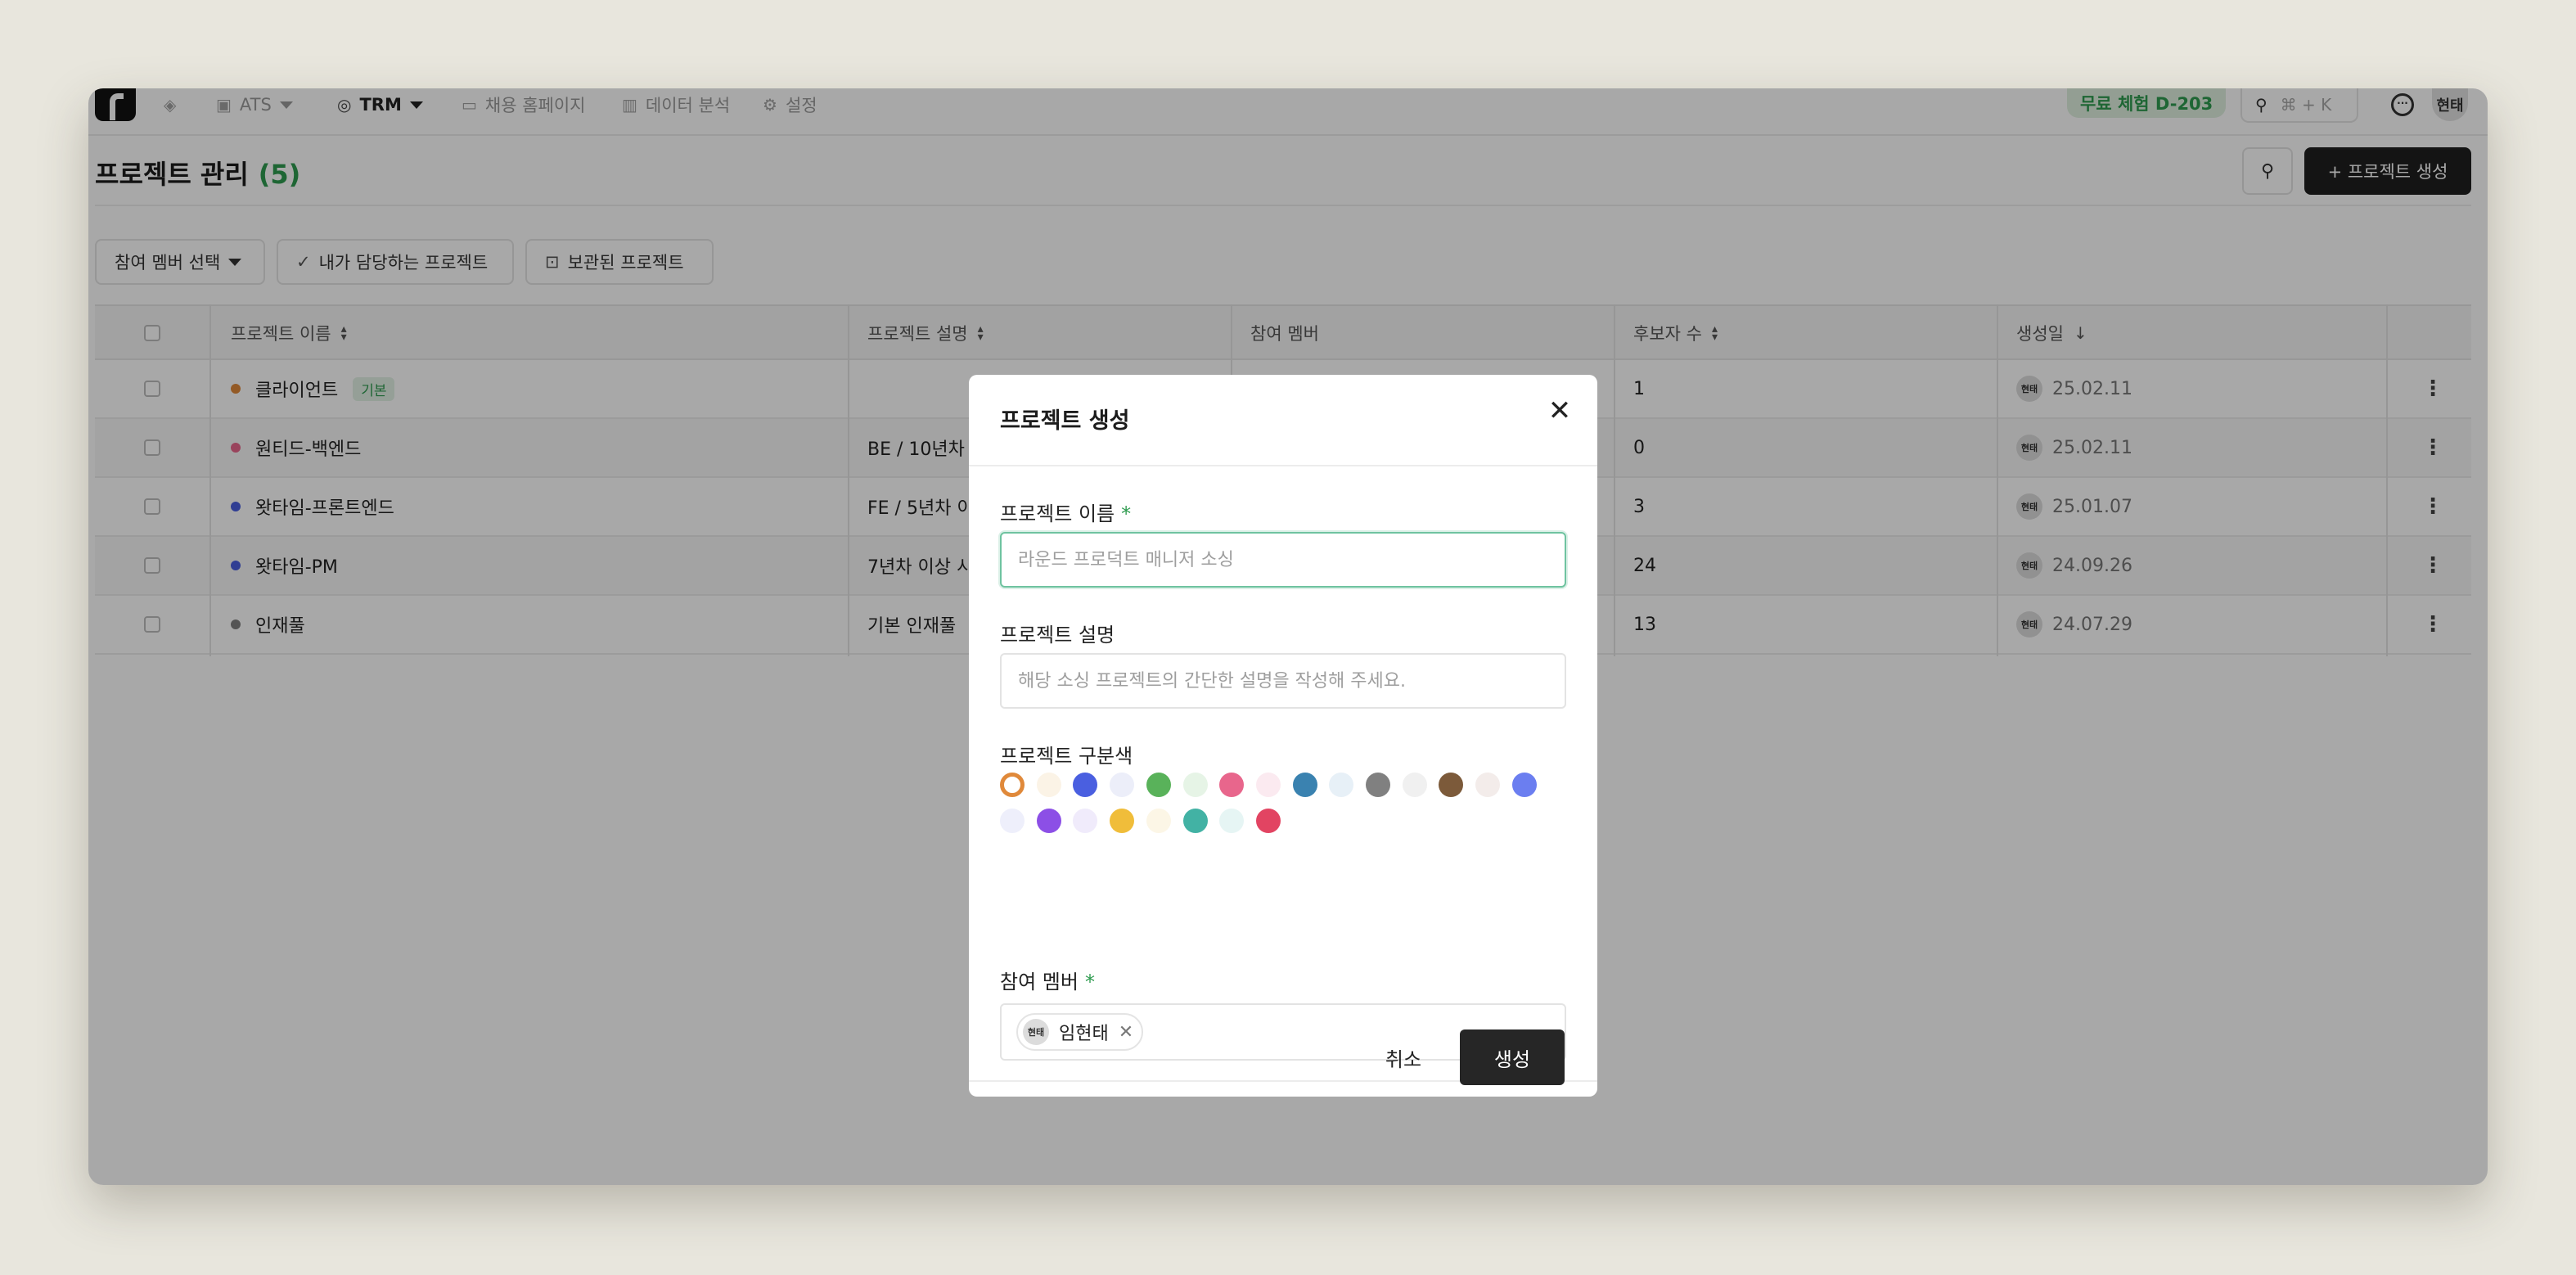 This screenshot has width=2576, height=1275. I want to click on modal-divider, so click(1283, 465).